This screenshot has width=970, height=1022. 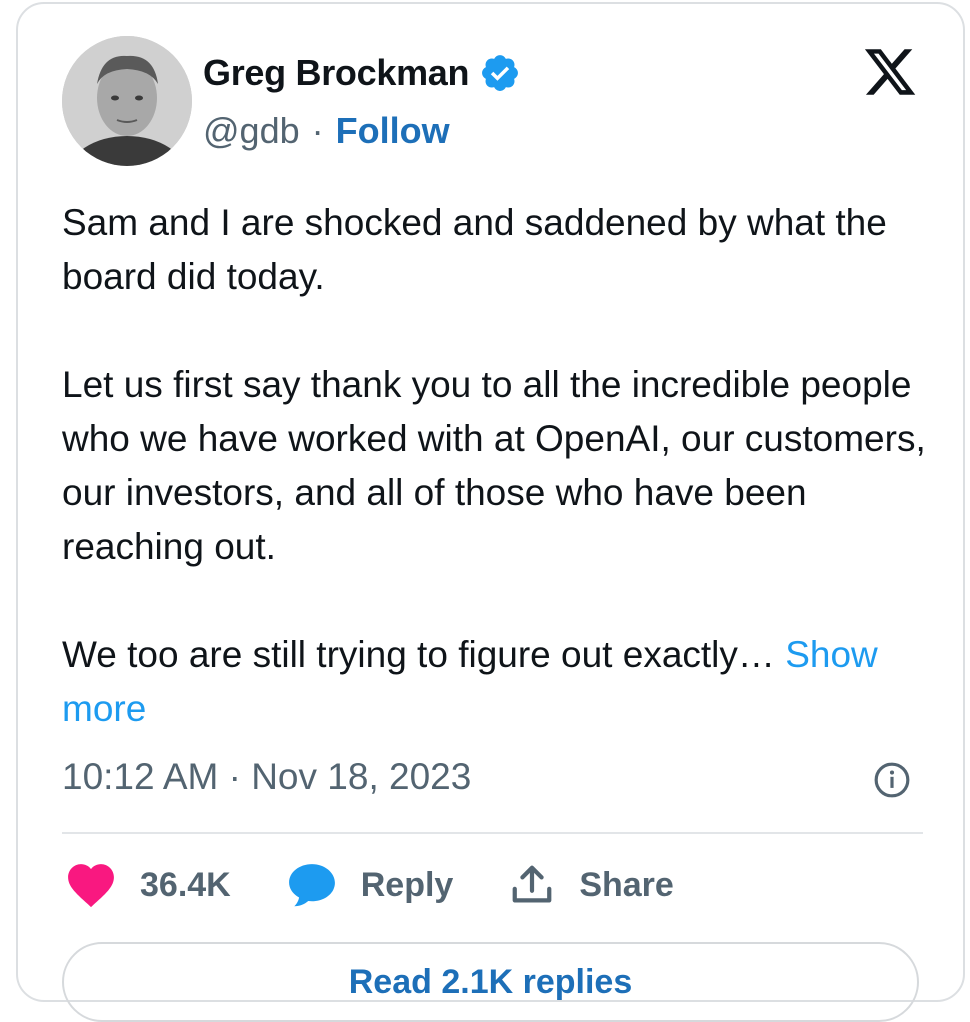 I want to click on reply-bubble-icon, so click(x=311, y=885).